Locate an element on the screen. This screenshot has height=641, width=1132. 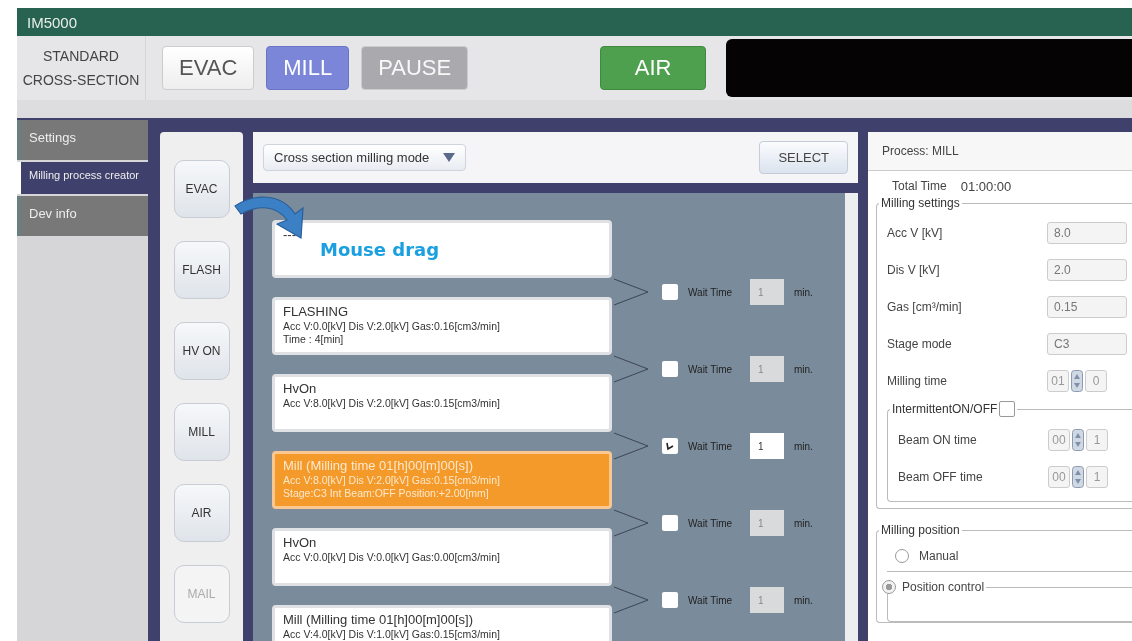
process-step-card: Mill (Milling time 01[h]00[m]00[s]) Acc V:4.0[kV] Dis V:1.0[kV] Gas:0.15[cm3/min] is located at coordinates (442, 623).